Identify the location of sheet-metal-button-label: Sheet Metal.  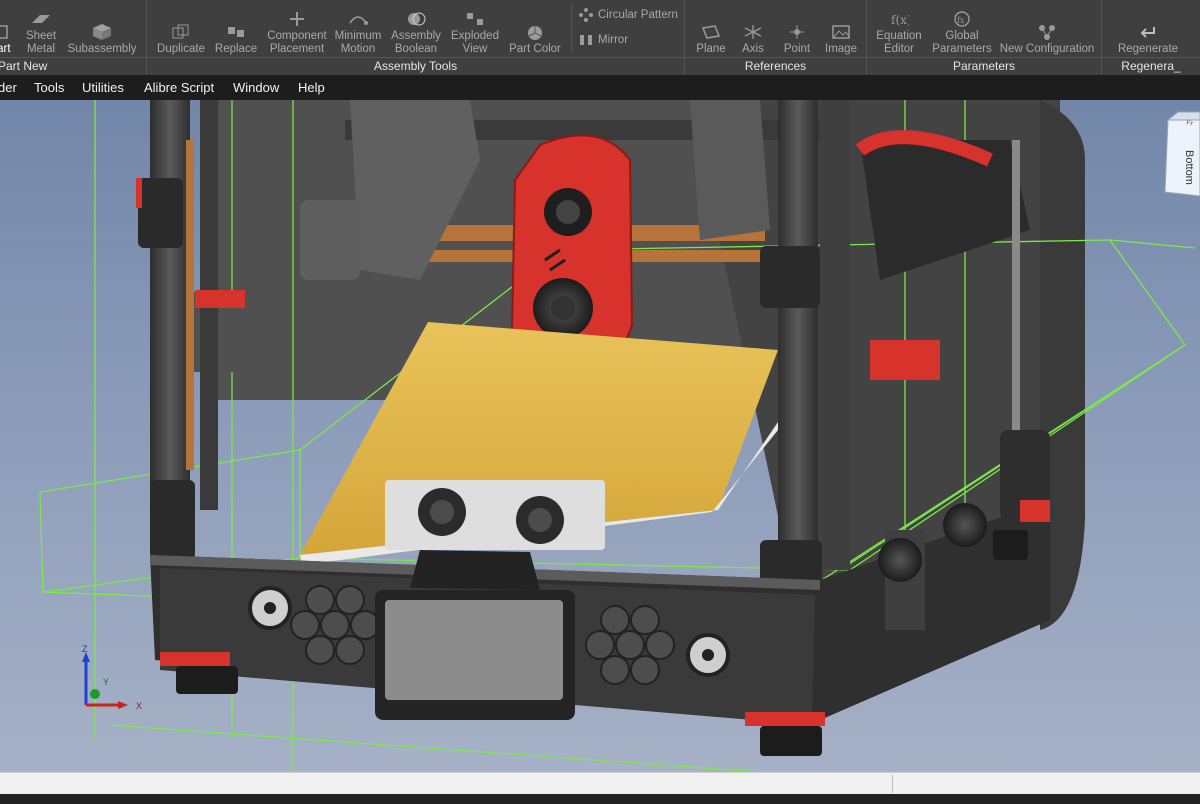
(41, 42).